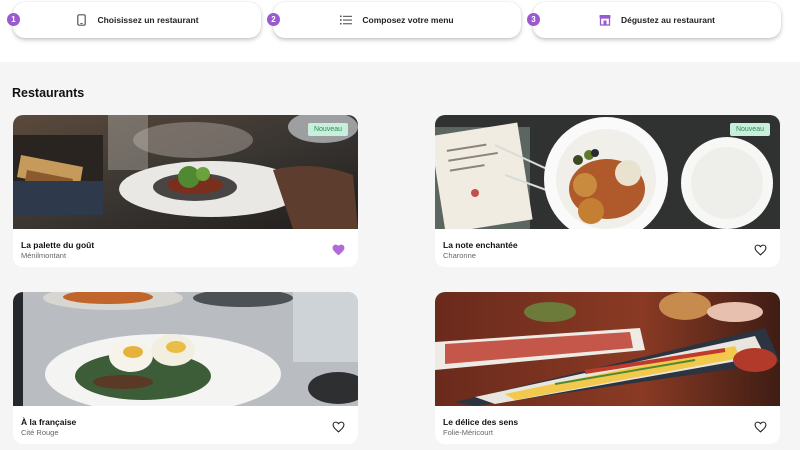 The height and width of the screenshot is (450, 800). I want to click on storefront-icon, so click(605, 20).